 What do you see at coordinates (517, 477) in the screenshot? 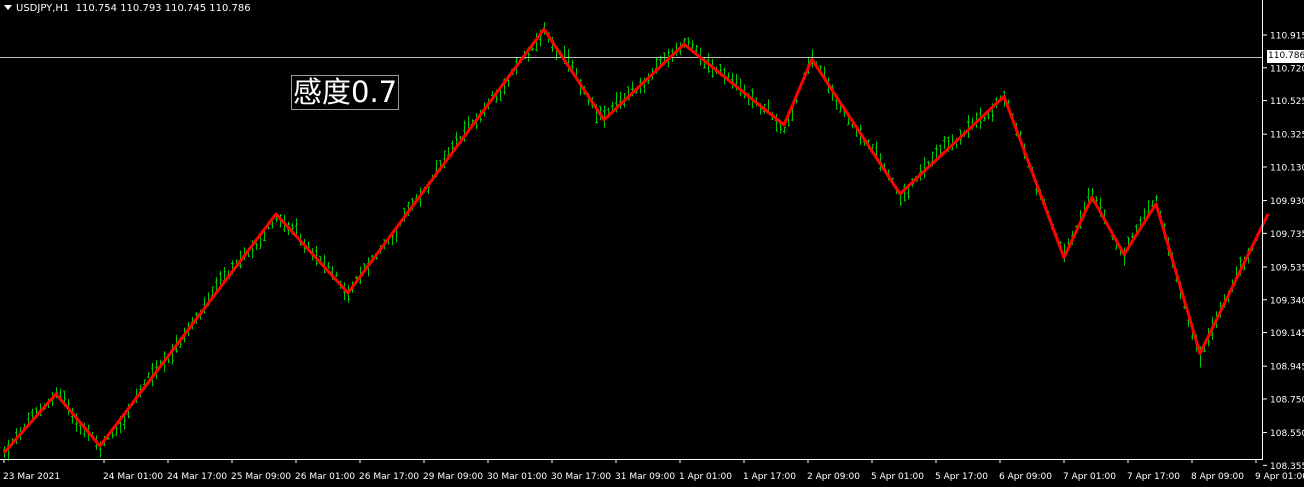
I see `x-tick-label: 30 Mar 01:00` at bounding box center [517, 477].